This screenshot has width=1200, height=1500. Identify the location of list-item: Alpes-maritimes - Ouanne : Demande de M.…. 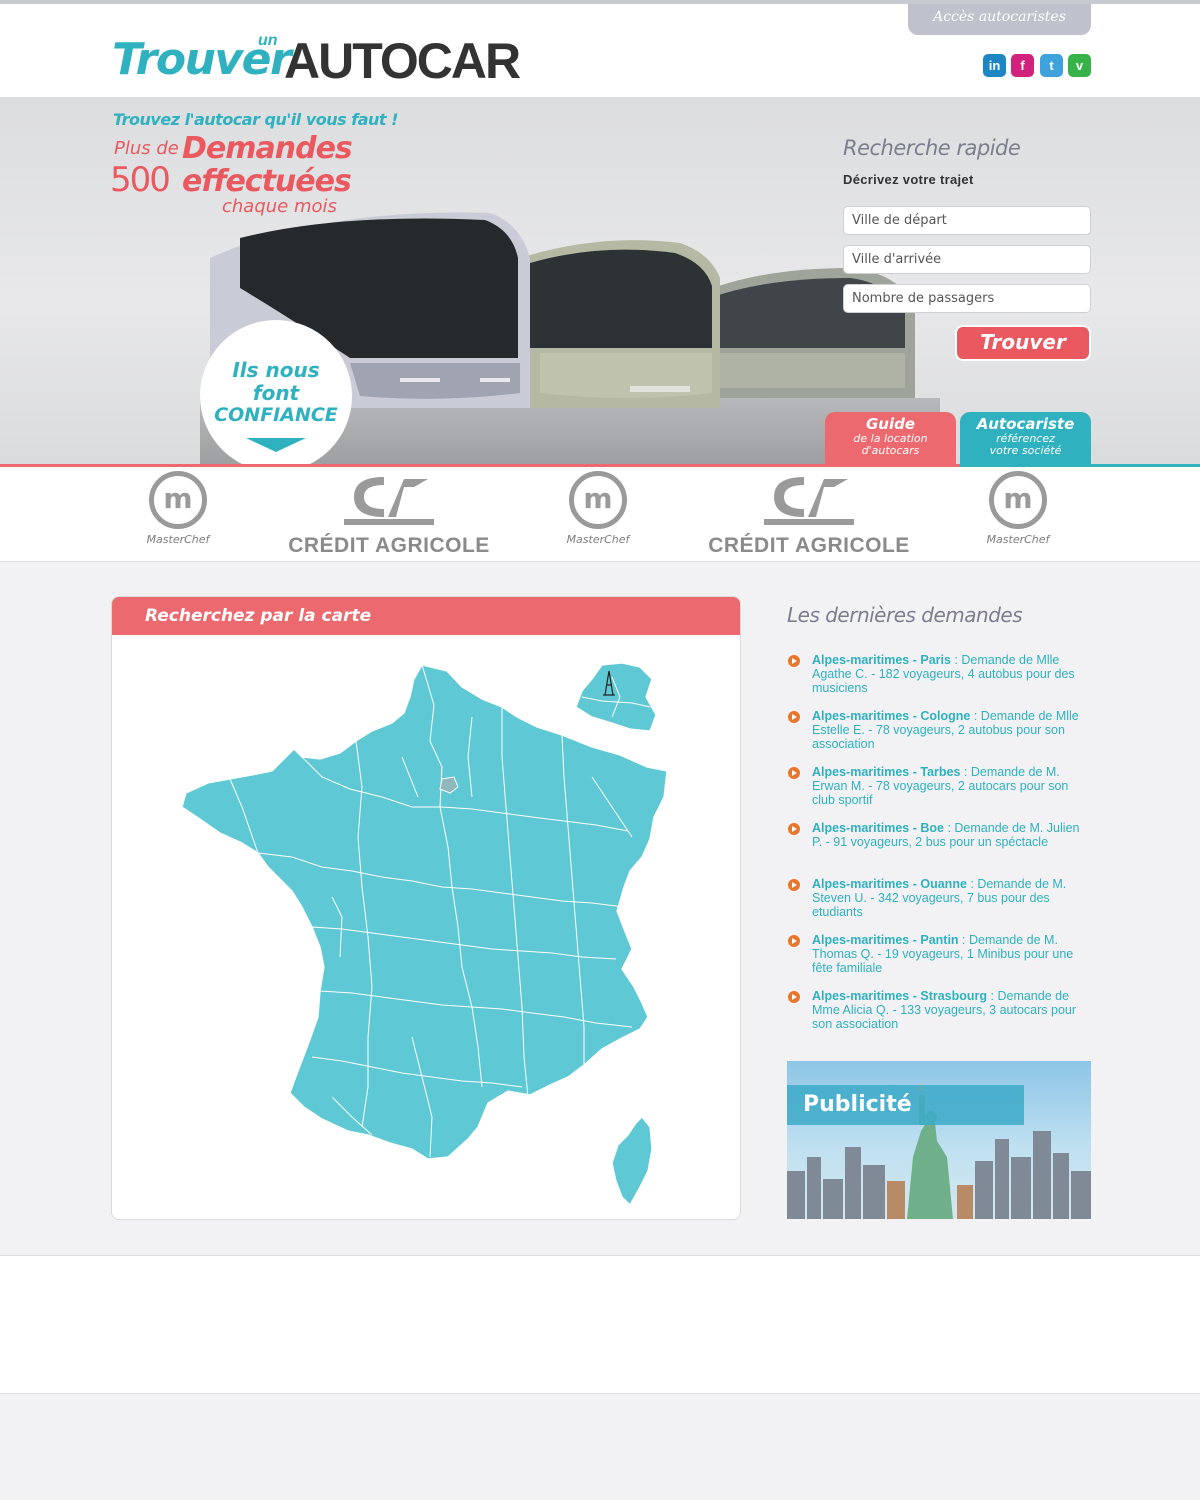
(937, 905).